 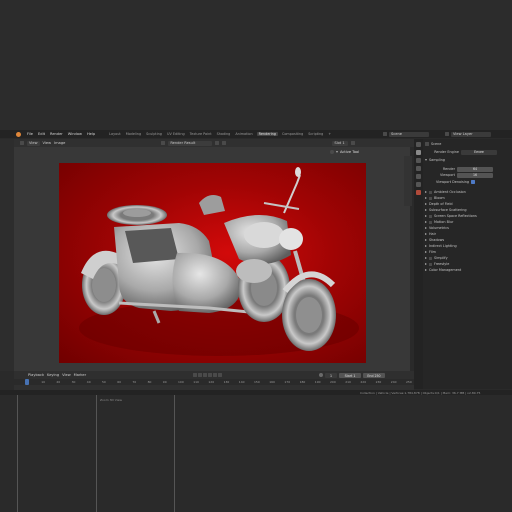 I want to click on playback-controls, so click(x=207, y=375).